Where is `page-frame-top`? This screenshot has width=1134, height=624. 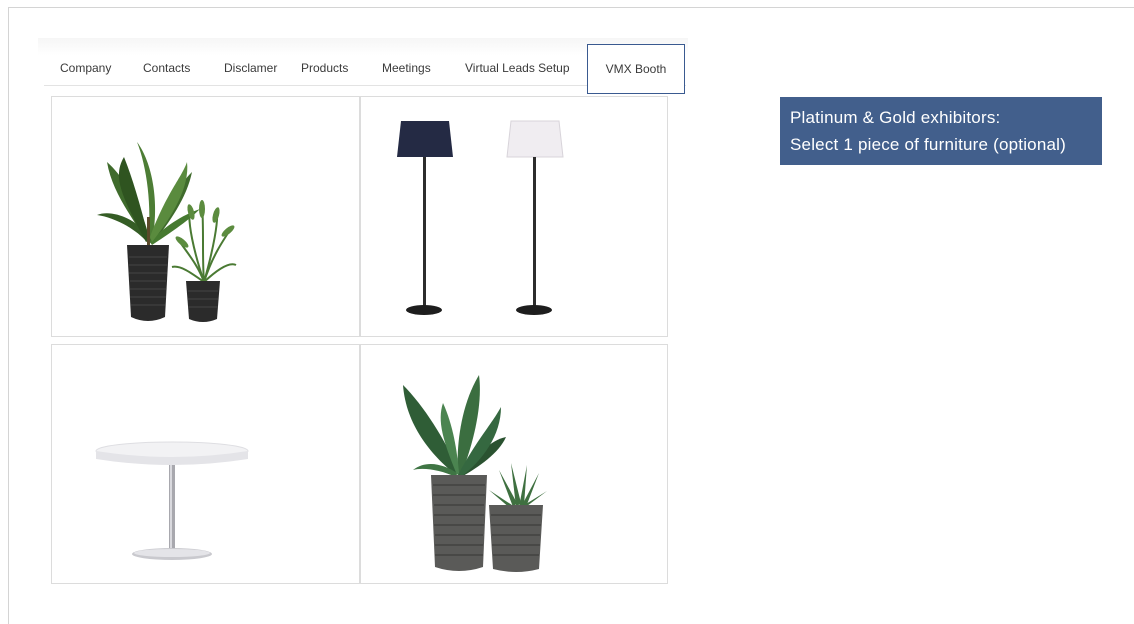 page-frame-top is located at coordinates (571, 7).